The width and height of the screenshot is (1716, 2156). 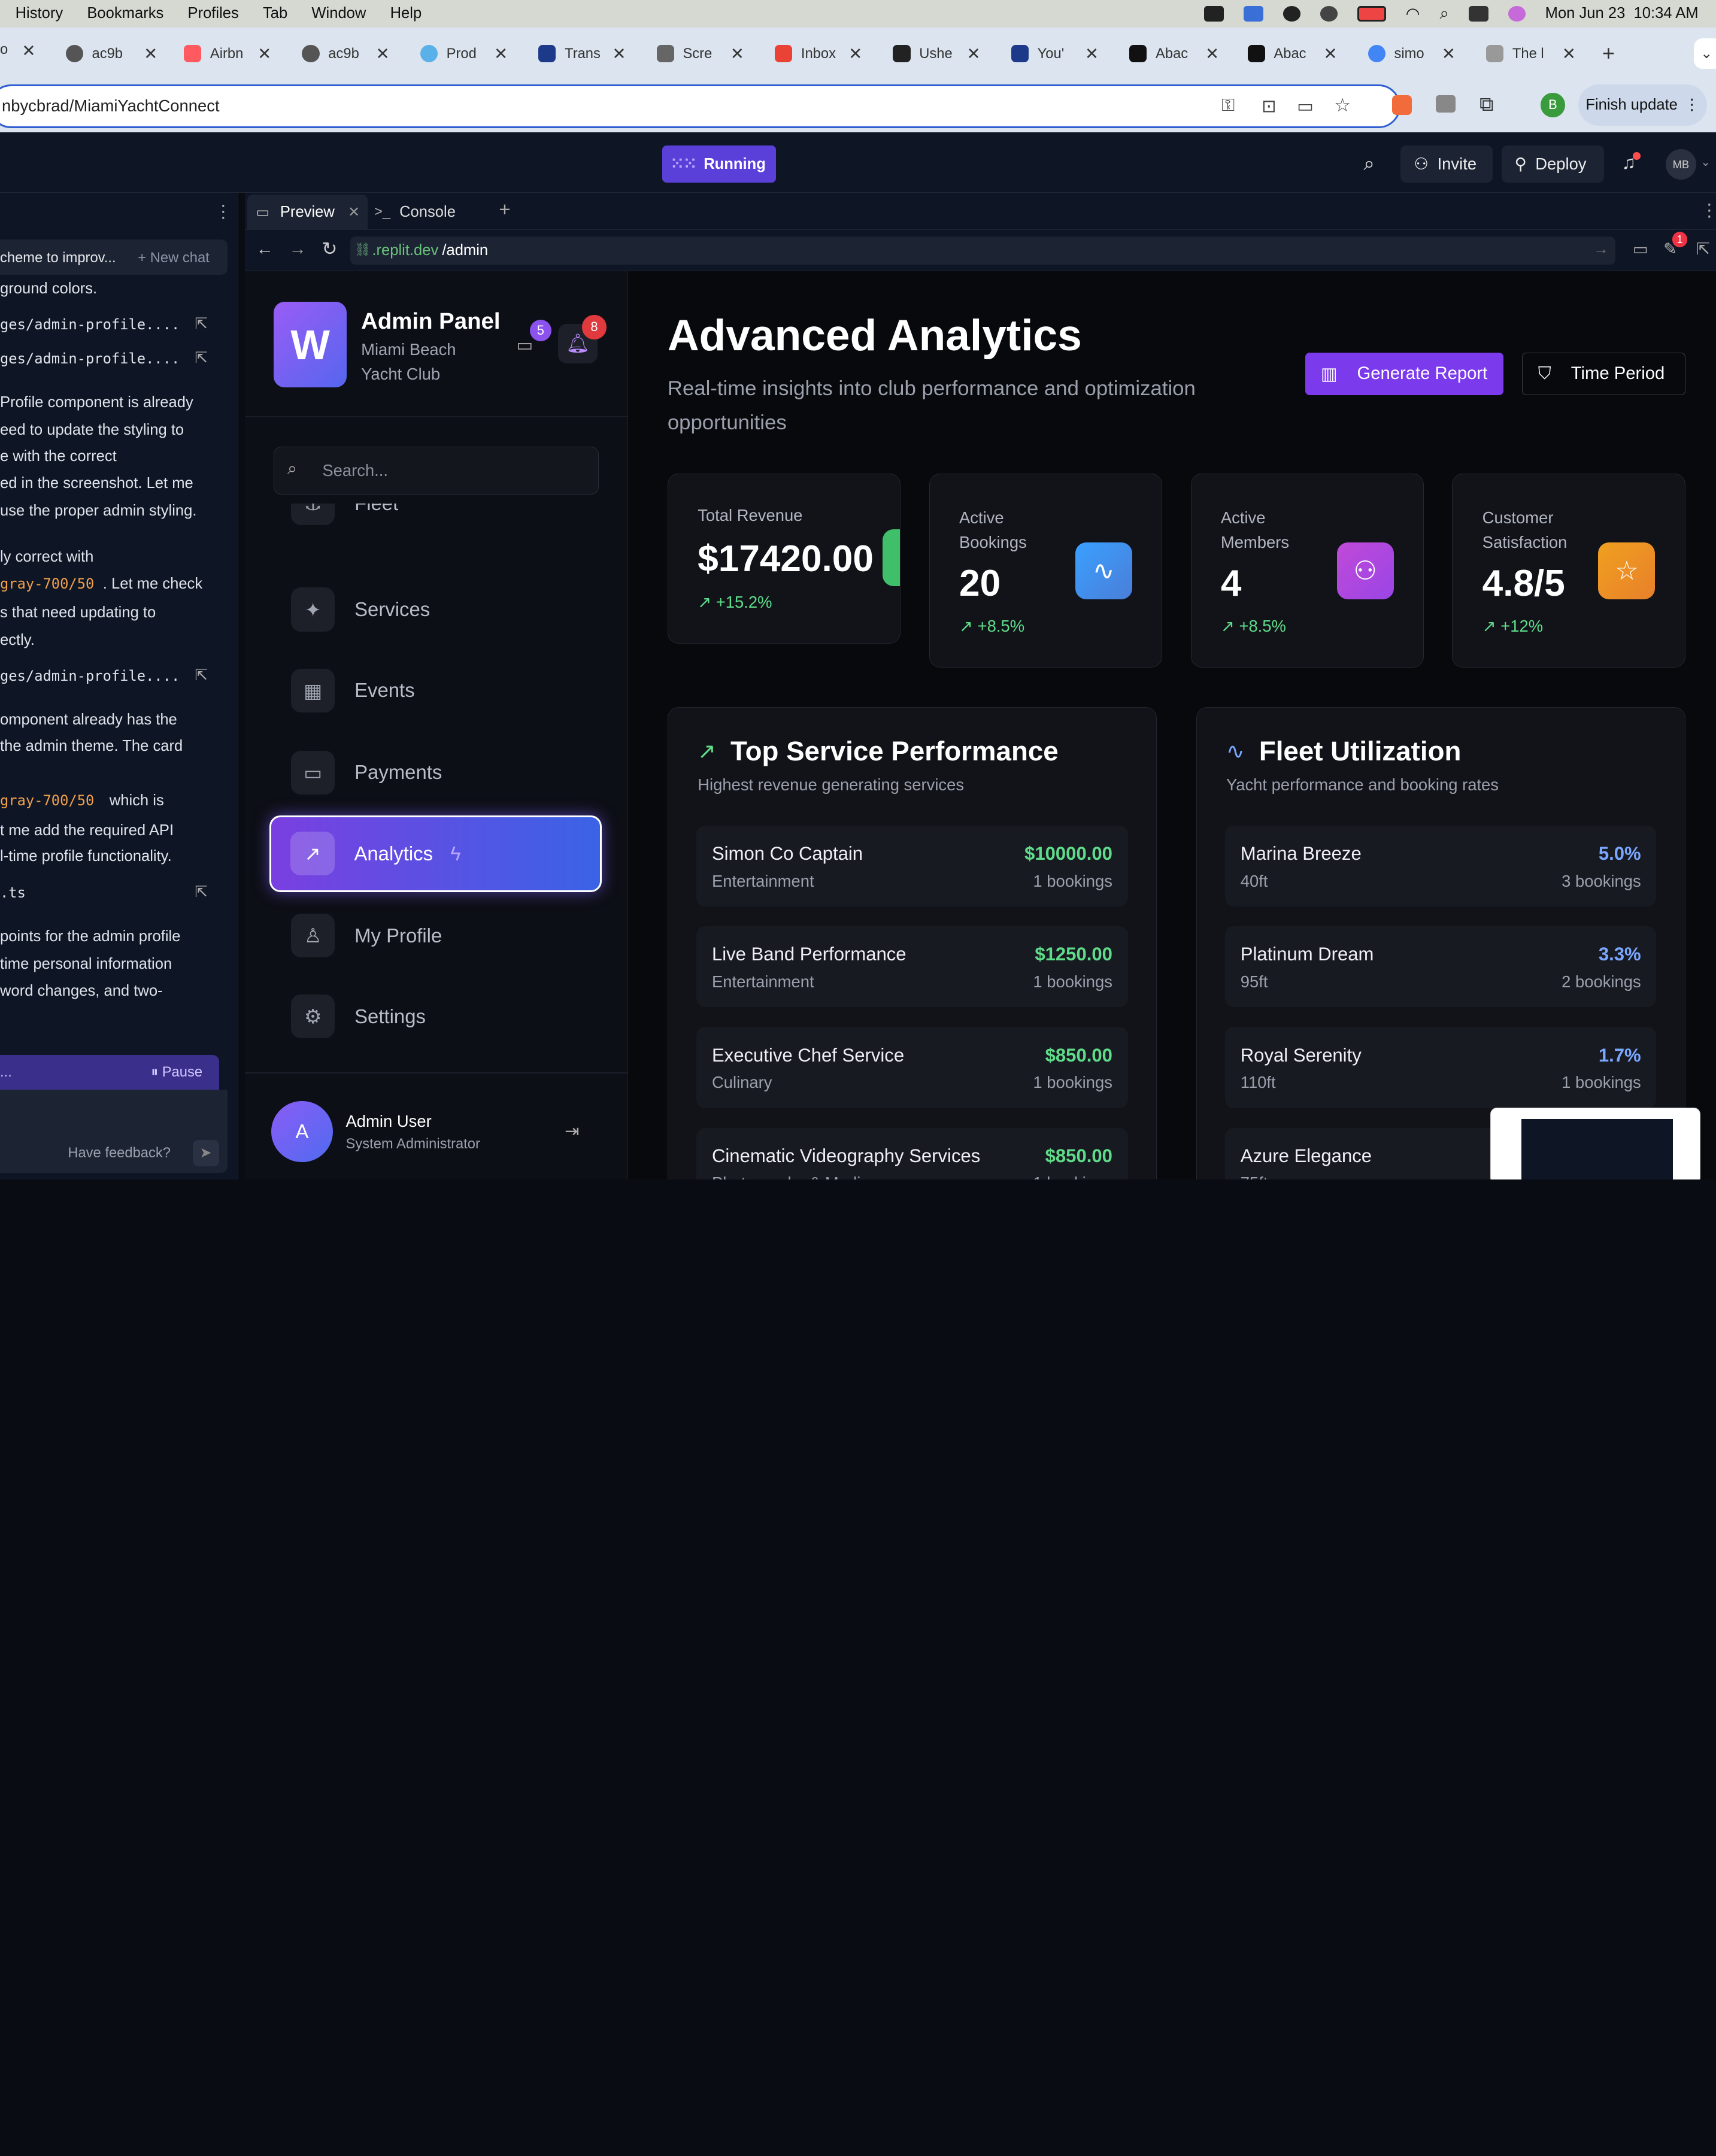 I want to click on generate-report-button: ▥ Generate Report, so click(x=1404, y=373).